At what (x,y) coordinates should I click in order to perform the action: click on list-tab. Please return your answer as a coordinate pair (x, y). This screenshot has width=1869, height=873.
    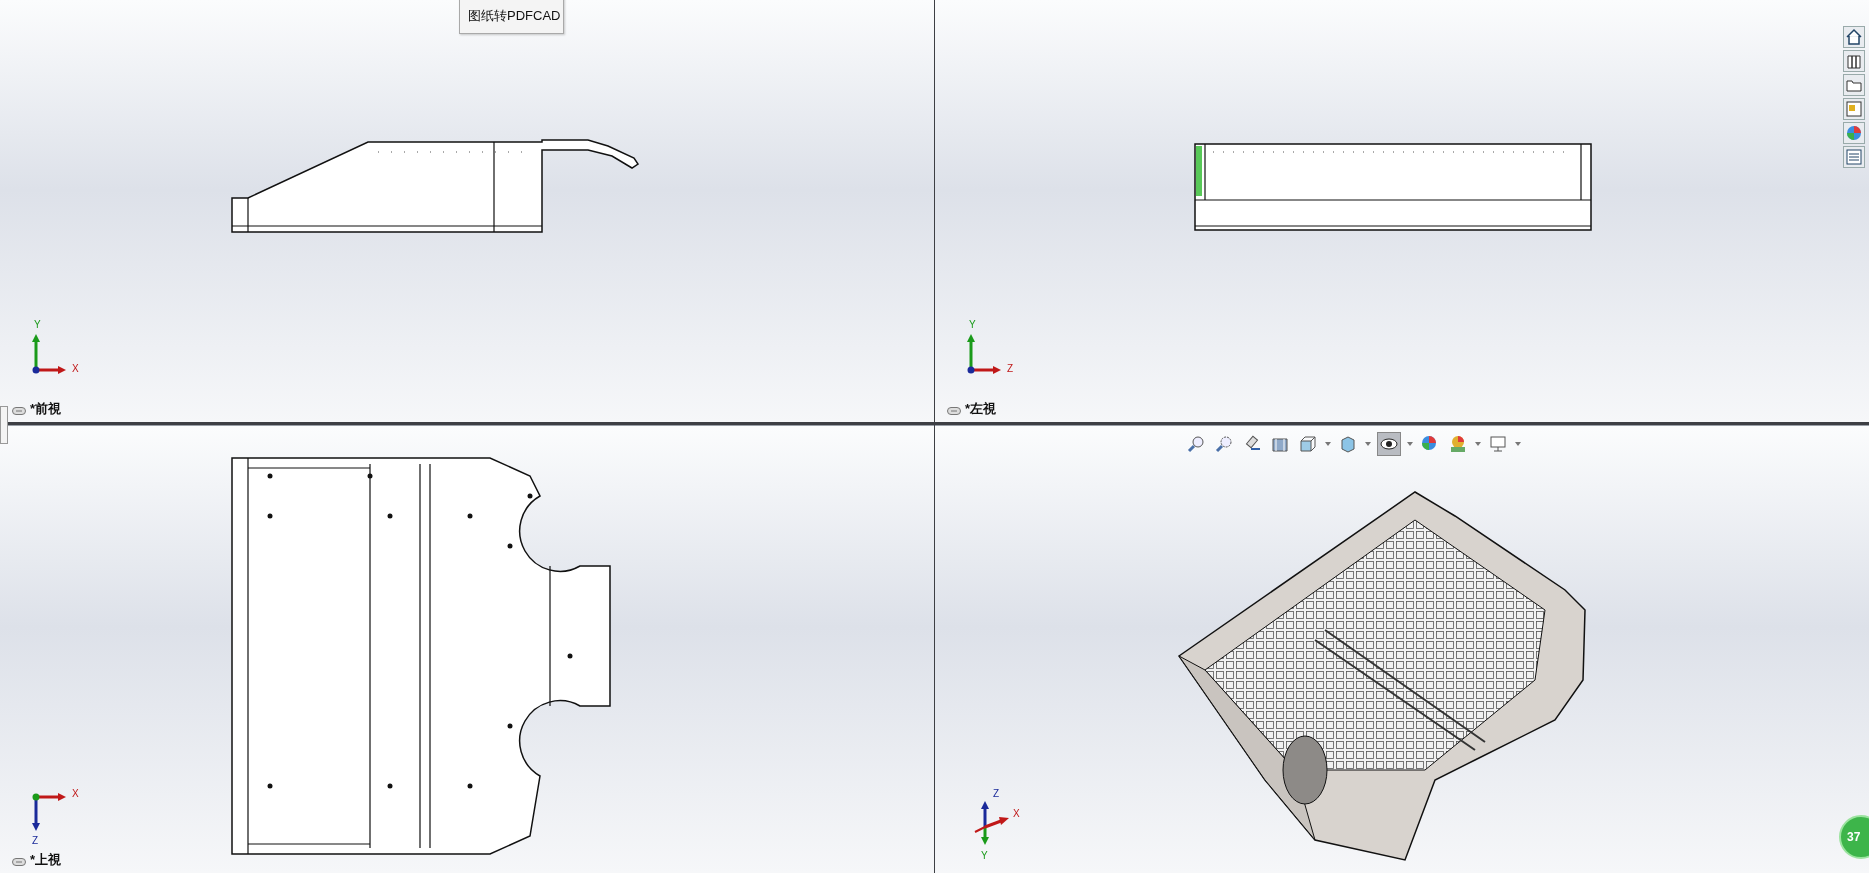
    Looking at the image, I should click on (1854, 157).